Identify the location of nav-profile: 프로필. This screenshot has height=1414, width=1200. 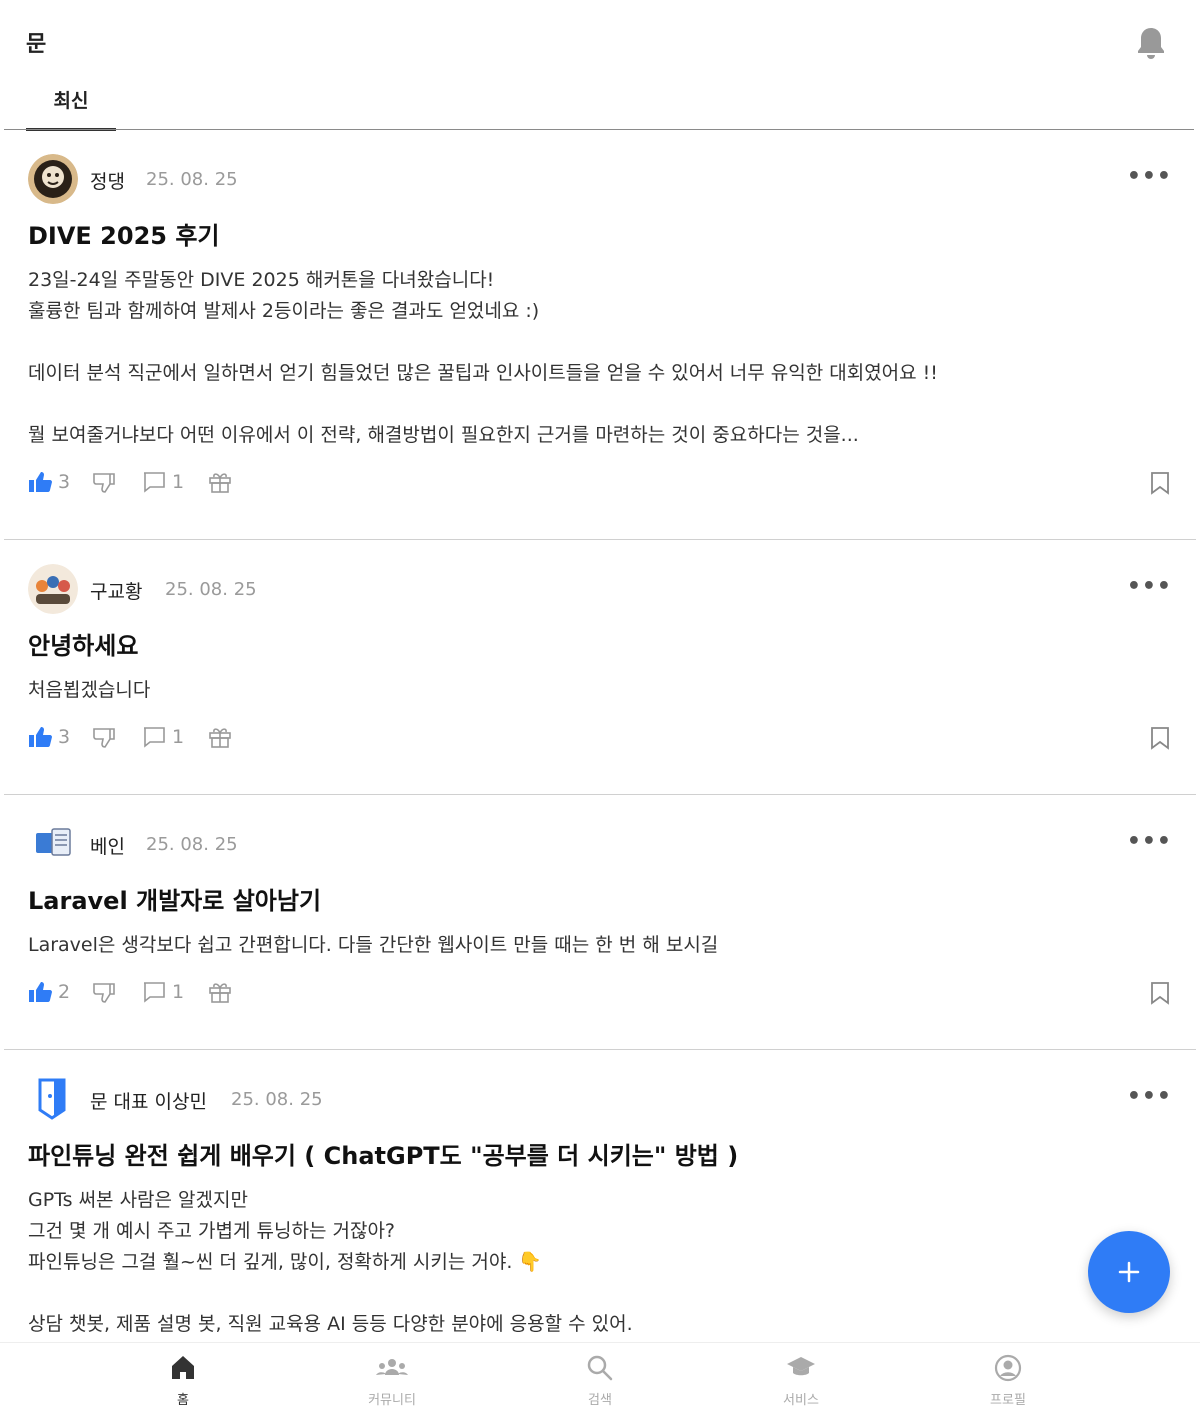
(1008, 1380).